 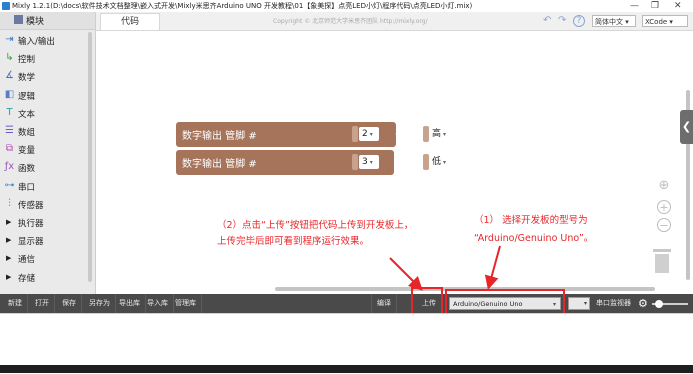 I want to click on array-icon: ☰, so click(x=9, y=130).